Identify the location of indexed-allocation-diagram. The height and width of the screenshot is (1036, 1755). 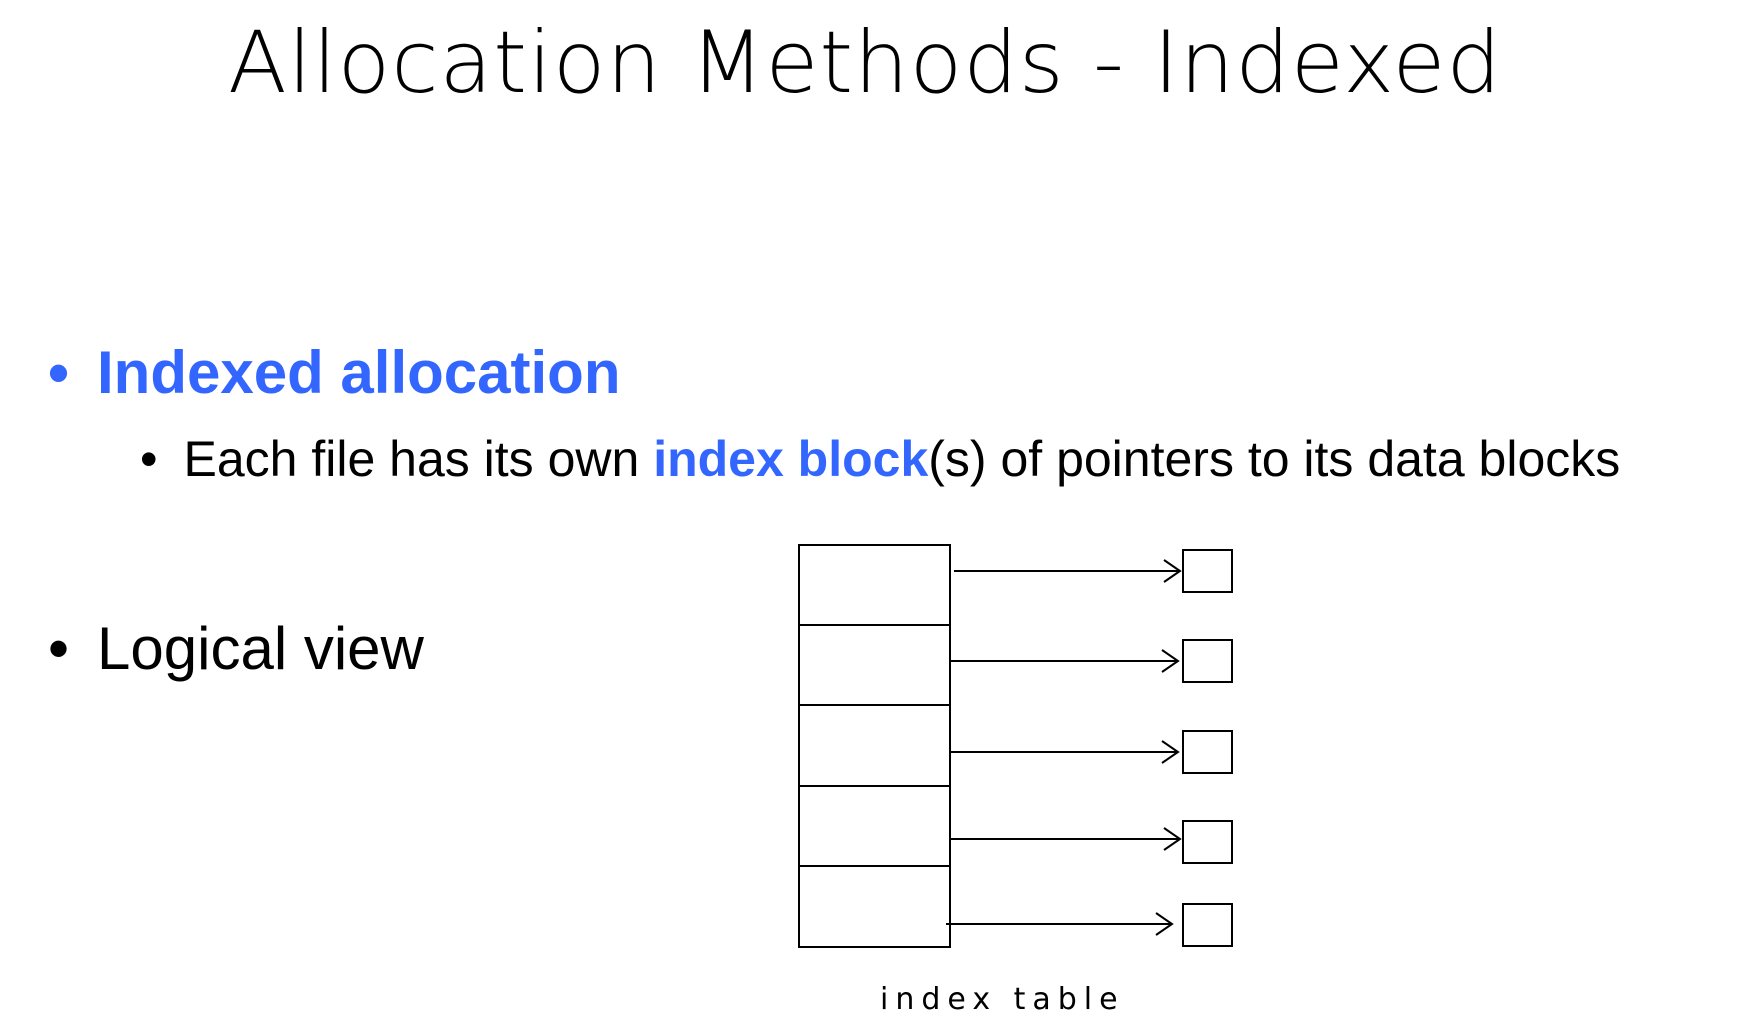
(1015, 746).